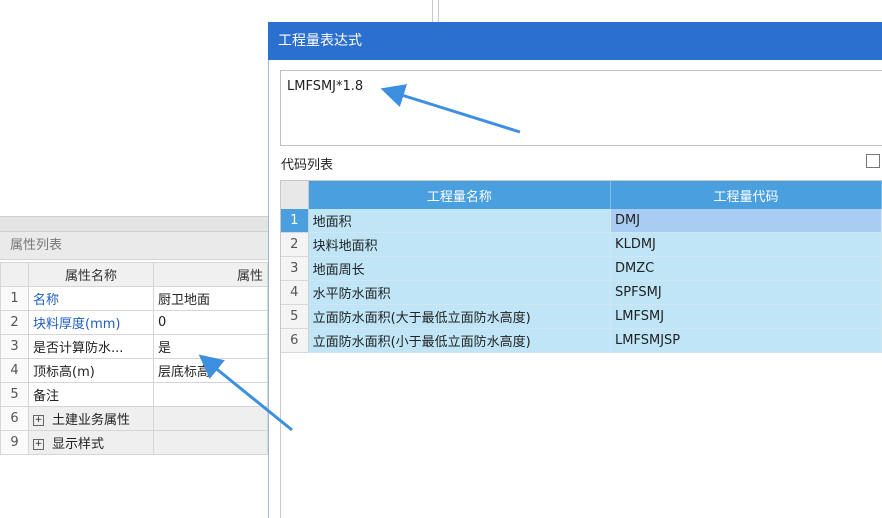 This screenshot has height=518, width=882. What do you see at coordinates (450, 109) in the screenshot?
I see `arrow-to-expression` at bounding box center [450, 109].